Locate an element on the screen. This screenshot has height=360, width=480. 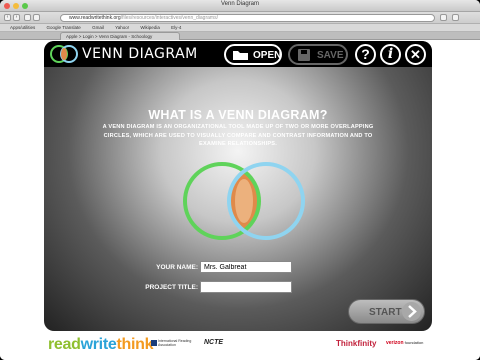
your-name-label: YOUR NAME: is located at coordinates (177, 267).